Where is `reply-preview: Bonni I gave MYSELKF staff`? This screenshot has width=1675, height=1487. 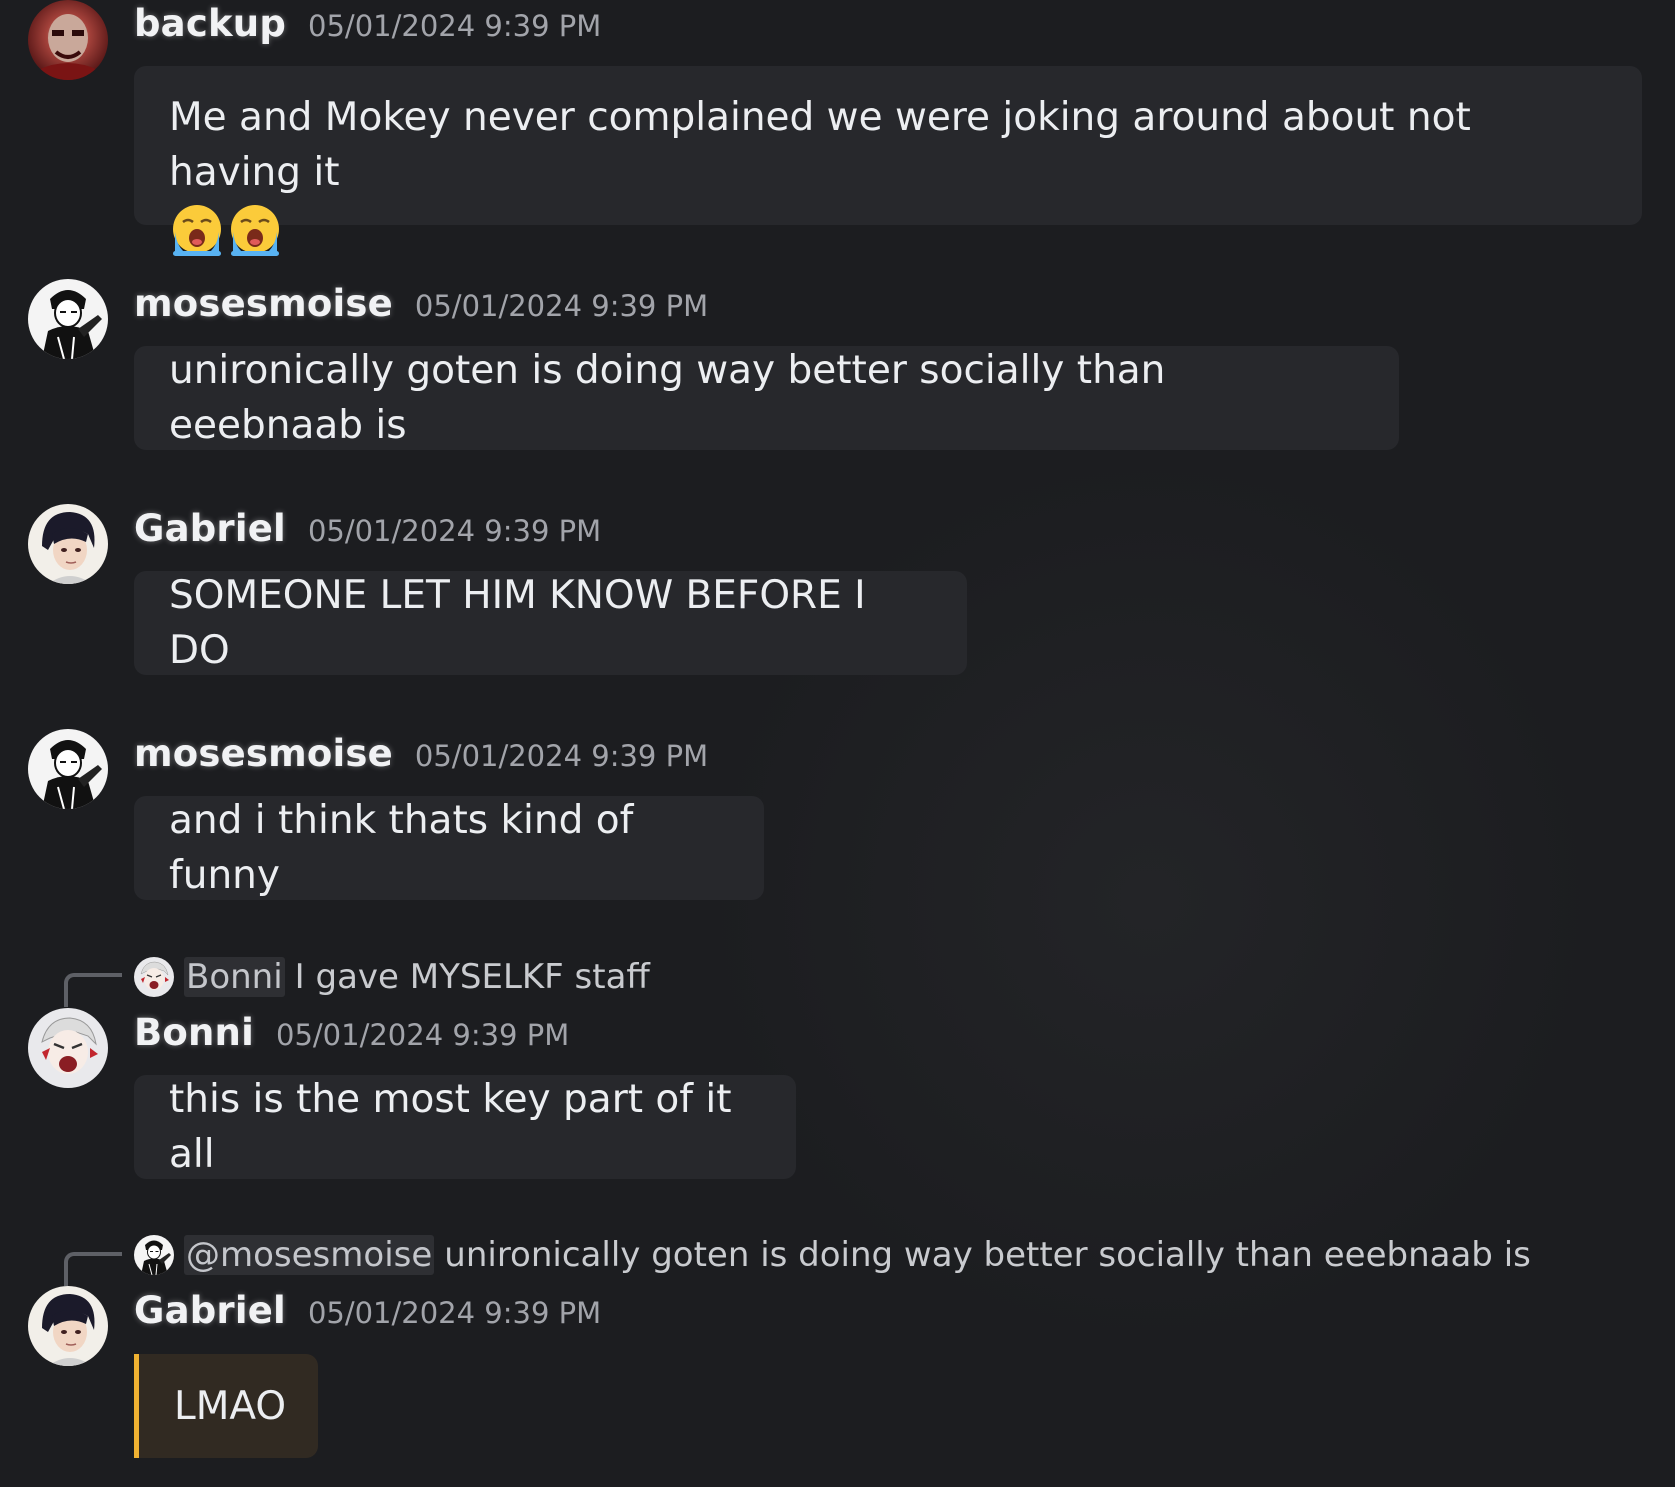 reply-preview: Bonni I gave MYSELKF staff is located at coordinates (392, 977).